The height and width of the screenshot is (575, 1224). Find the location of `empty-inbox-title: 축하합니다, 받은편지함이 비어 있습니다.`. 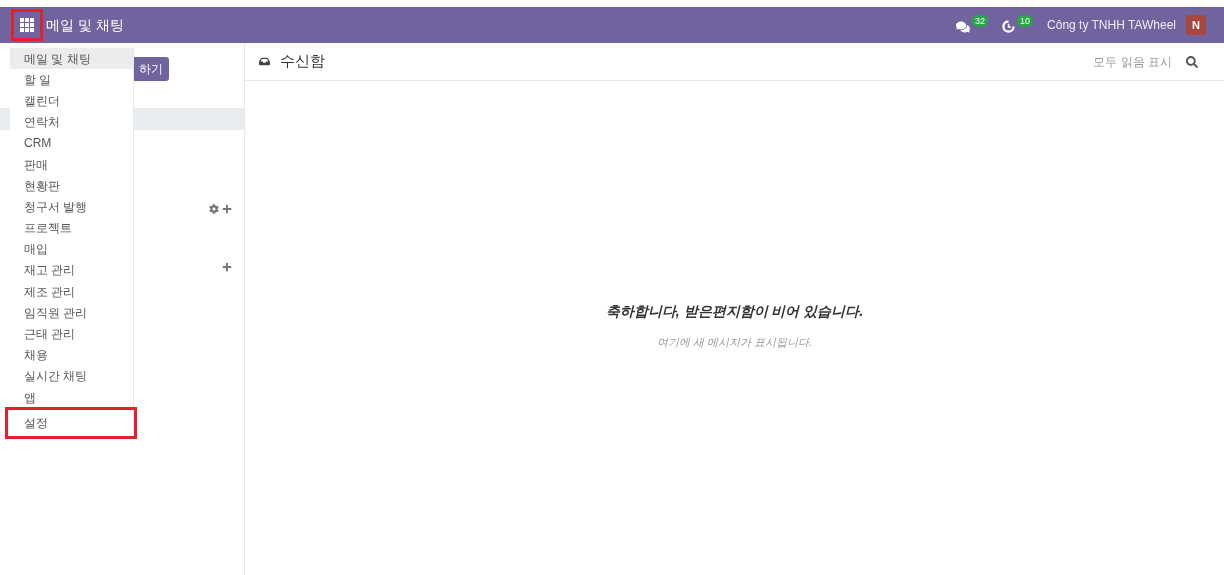

empty-inbox-title: 축하합니다, 받은편지함이 비어 있습니다. is located at coordinates (734, 311).